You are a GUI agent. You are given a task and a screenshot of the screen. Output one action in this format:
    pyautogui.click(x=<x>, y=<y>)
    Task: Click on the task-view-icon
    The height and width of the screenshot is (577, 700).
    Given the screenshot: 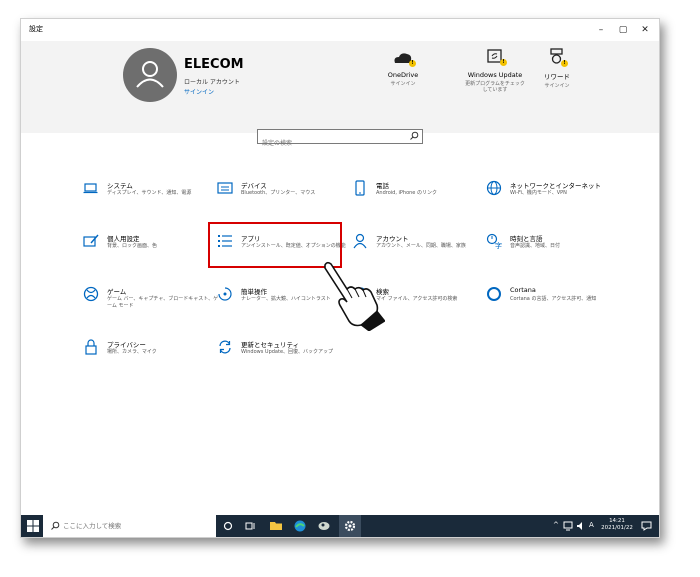 What is the action you would take?
    pyautogui.click(x=250, y=526)
    